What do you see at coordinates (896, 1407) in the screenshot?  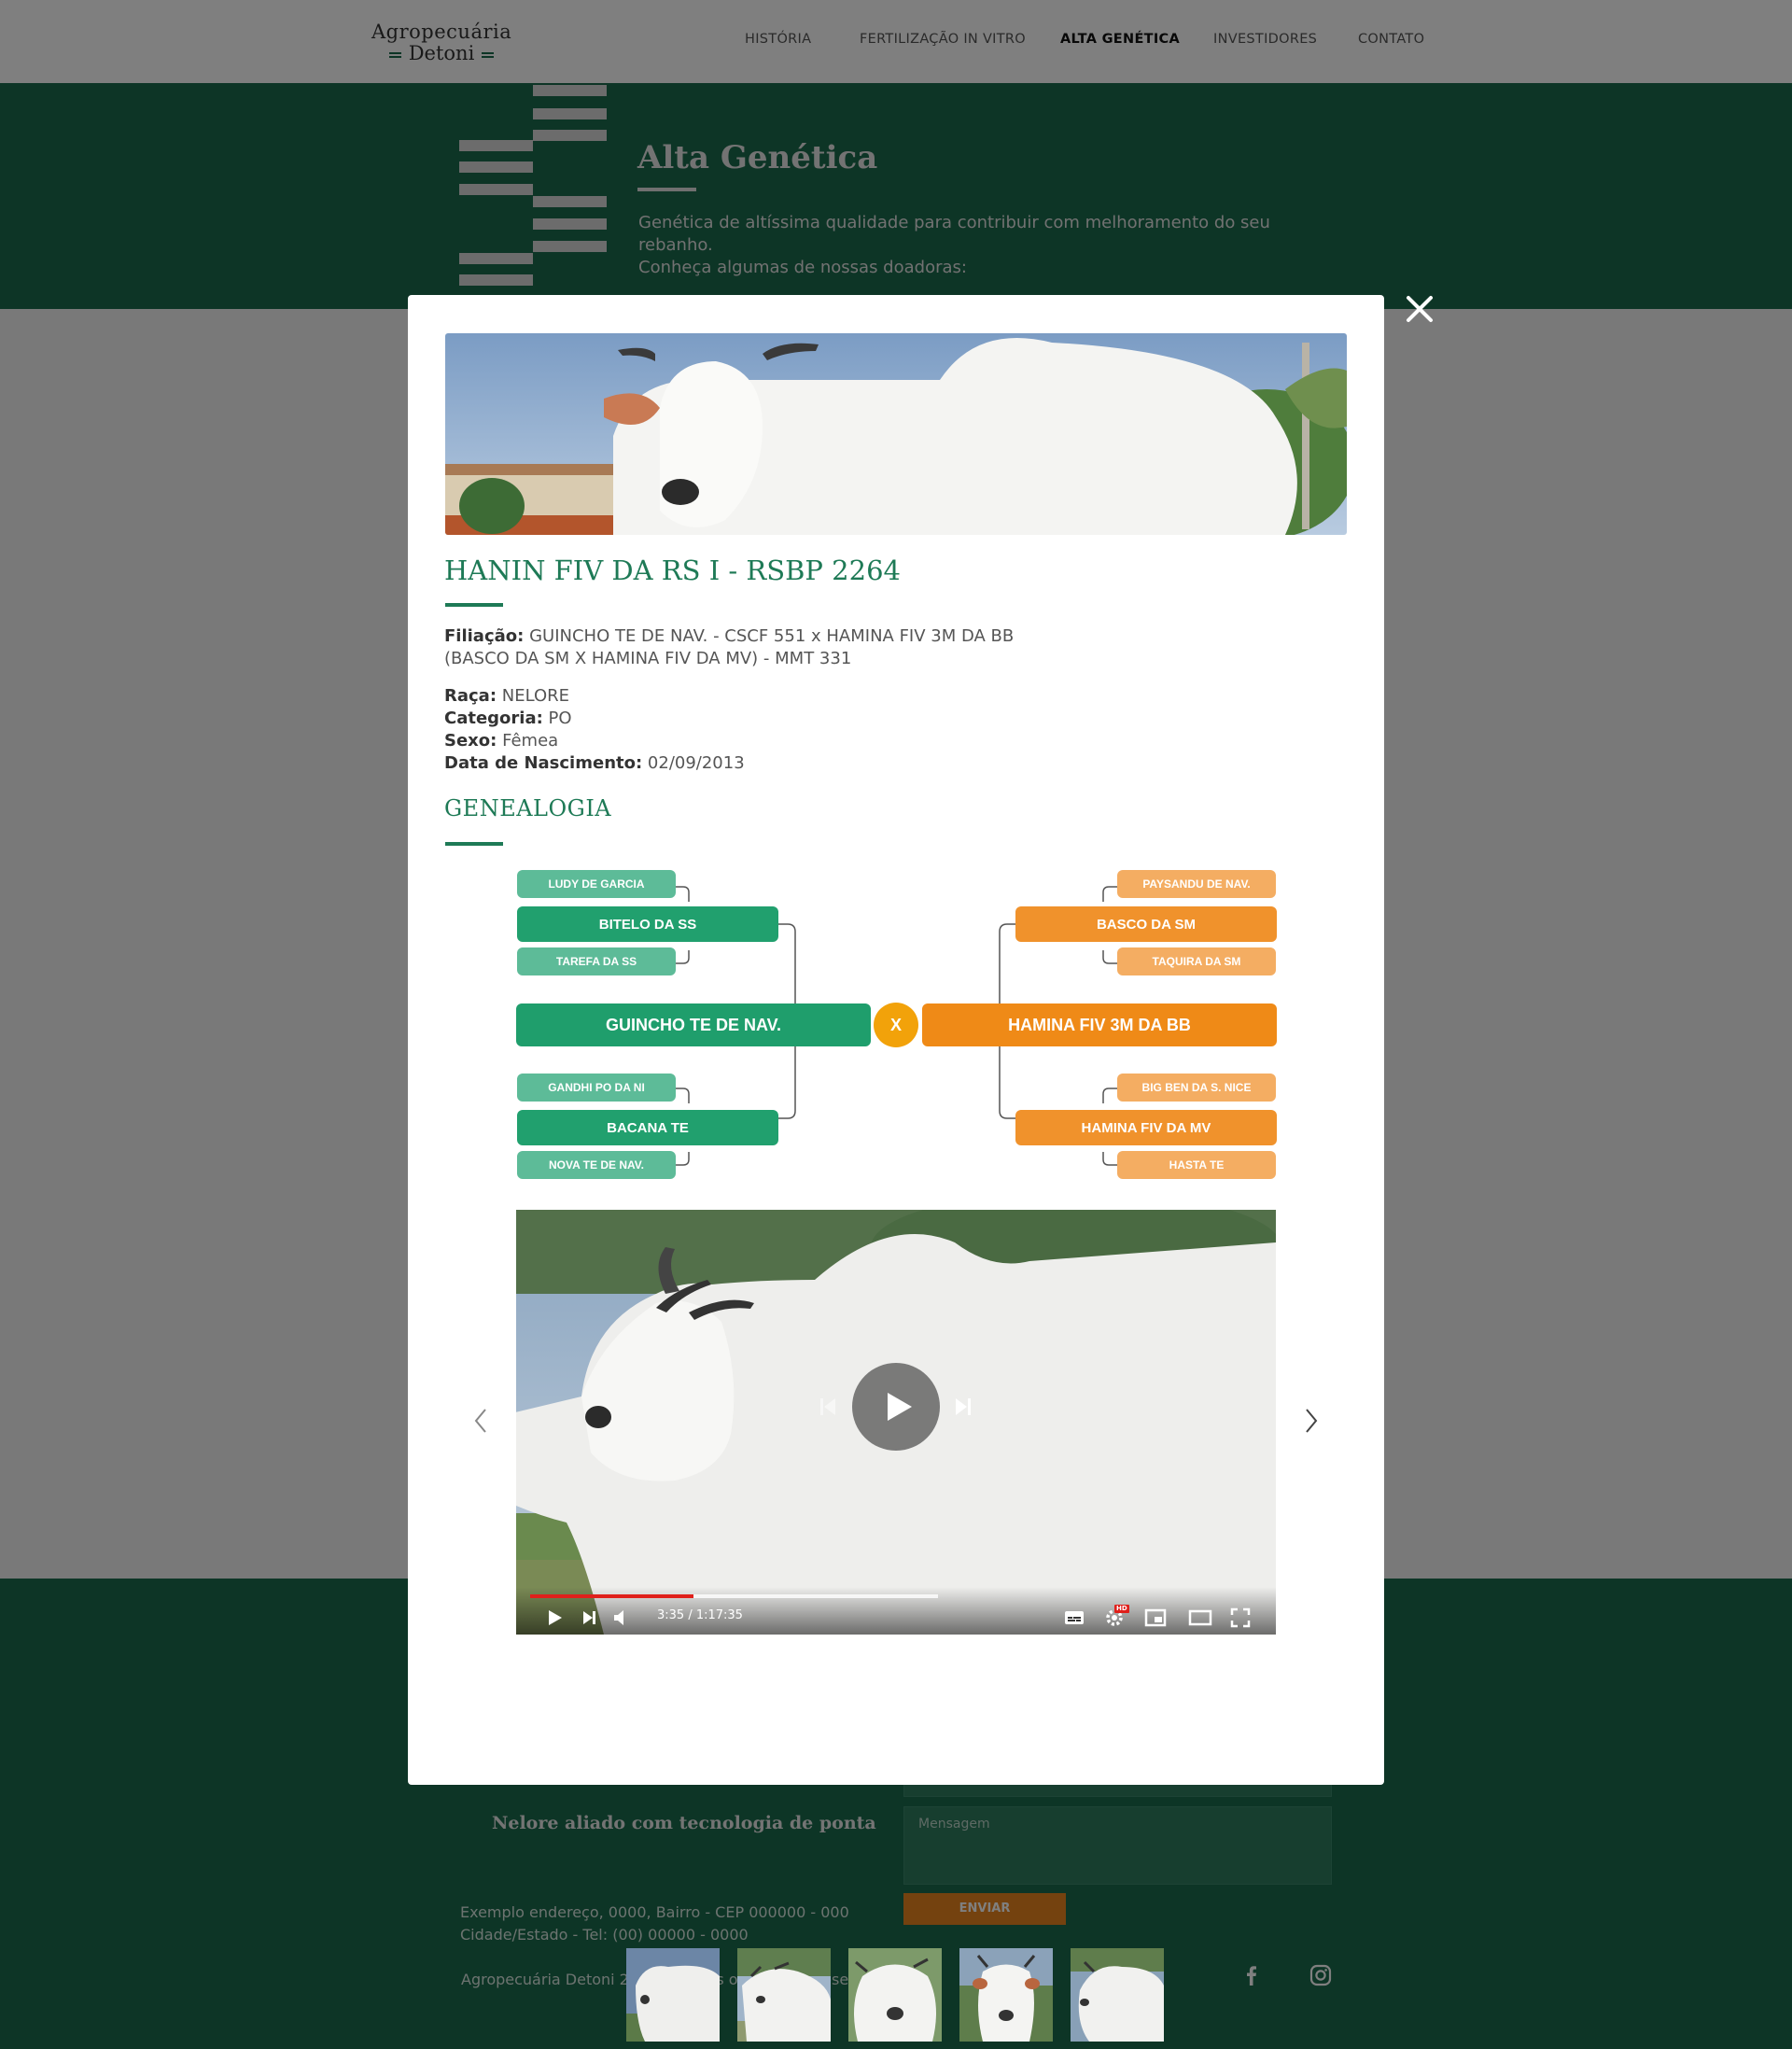 I see `video-play-button` at bounding box center [896, 1407].